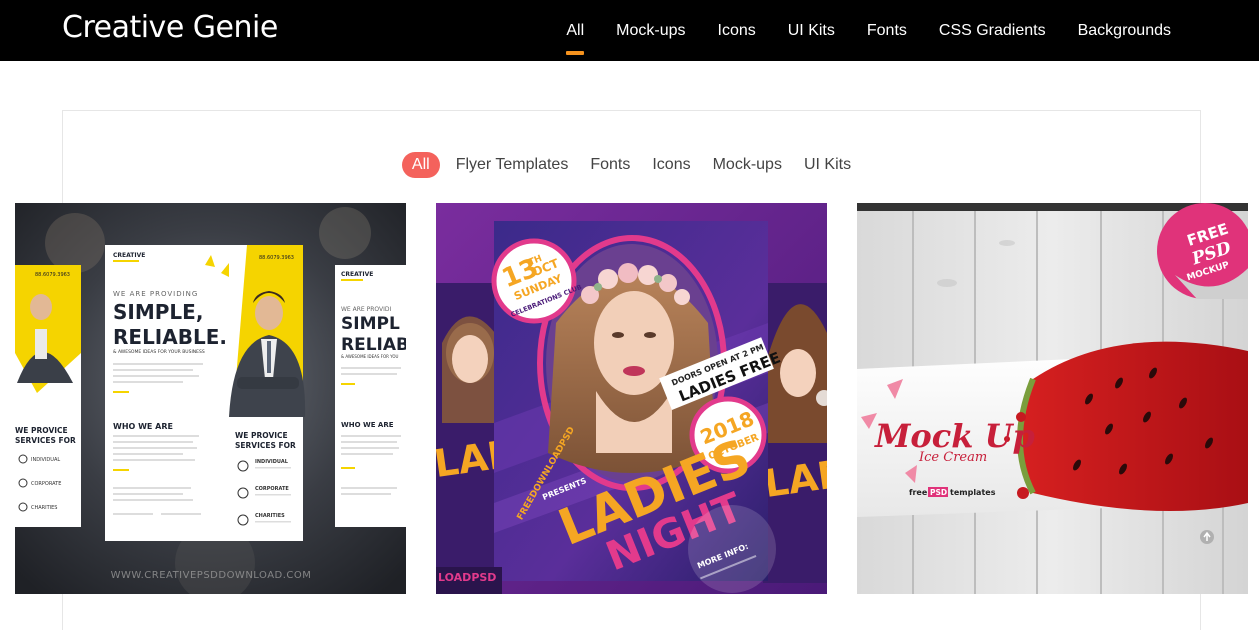 The image size is (1259, 630). I want to click on filter-flyer-templates: Flyer Templates, so click(512, 165).